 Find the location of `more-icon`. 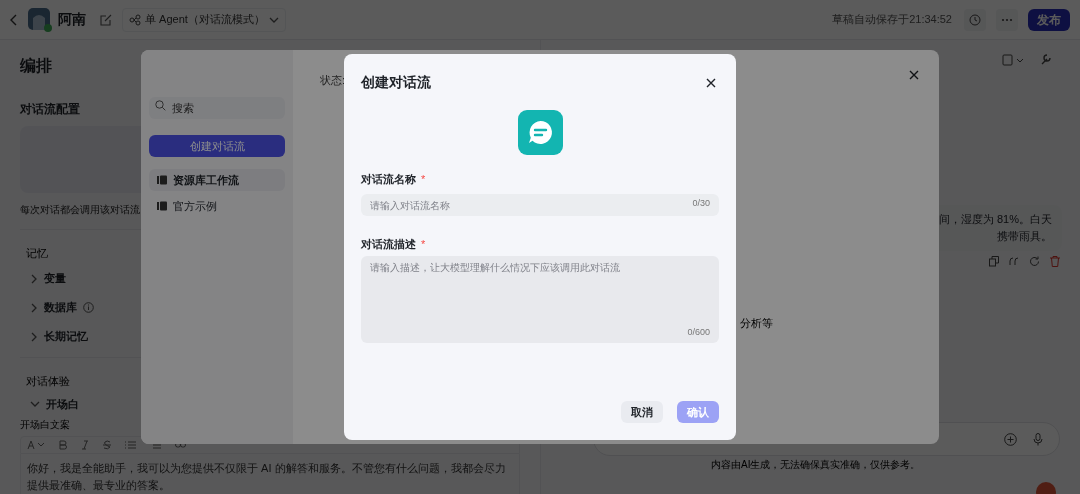

more-icon is located at coordinates (1007, 19).